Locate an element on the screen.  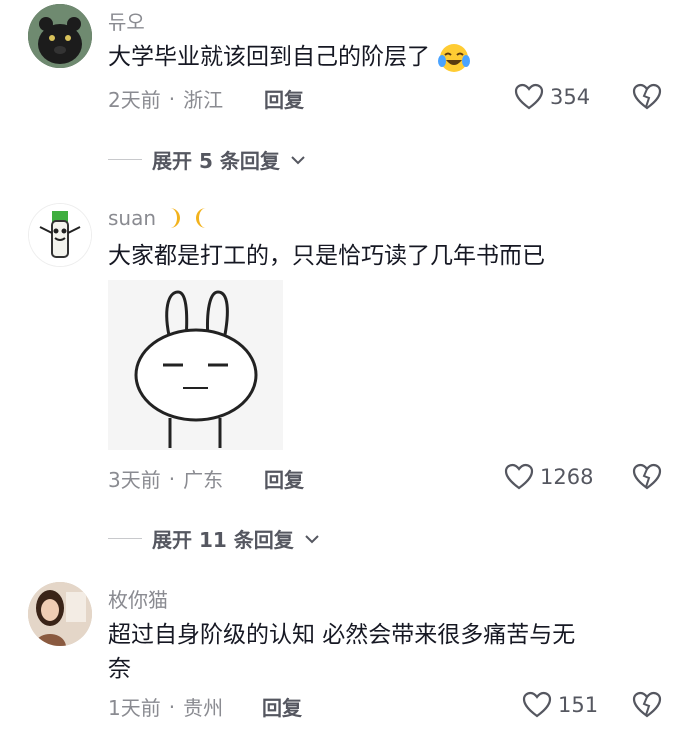
timestamp: 3天前 is located at coordinates (134, 480).